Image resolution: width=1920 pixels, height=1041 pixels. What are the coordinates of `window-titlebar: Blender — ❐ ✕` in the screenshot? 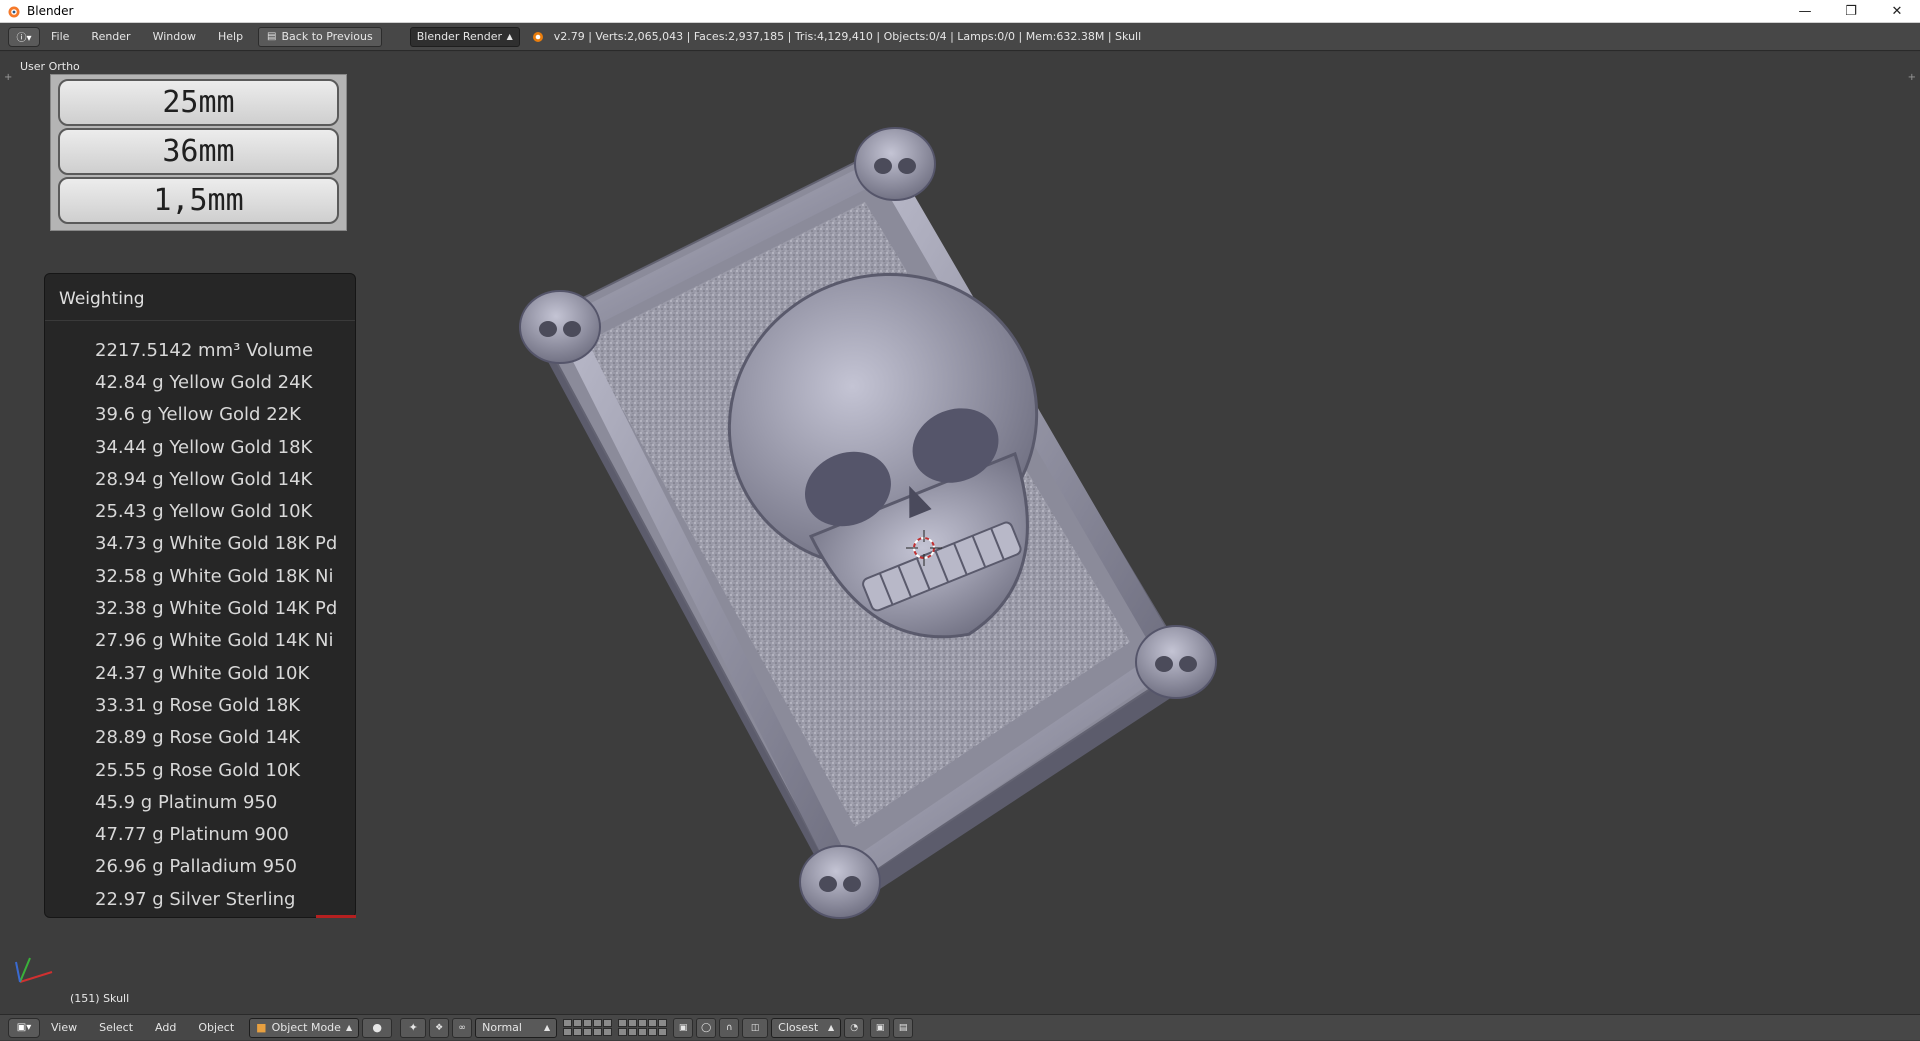 It's located at (960, 11).